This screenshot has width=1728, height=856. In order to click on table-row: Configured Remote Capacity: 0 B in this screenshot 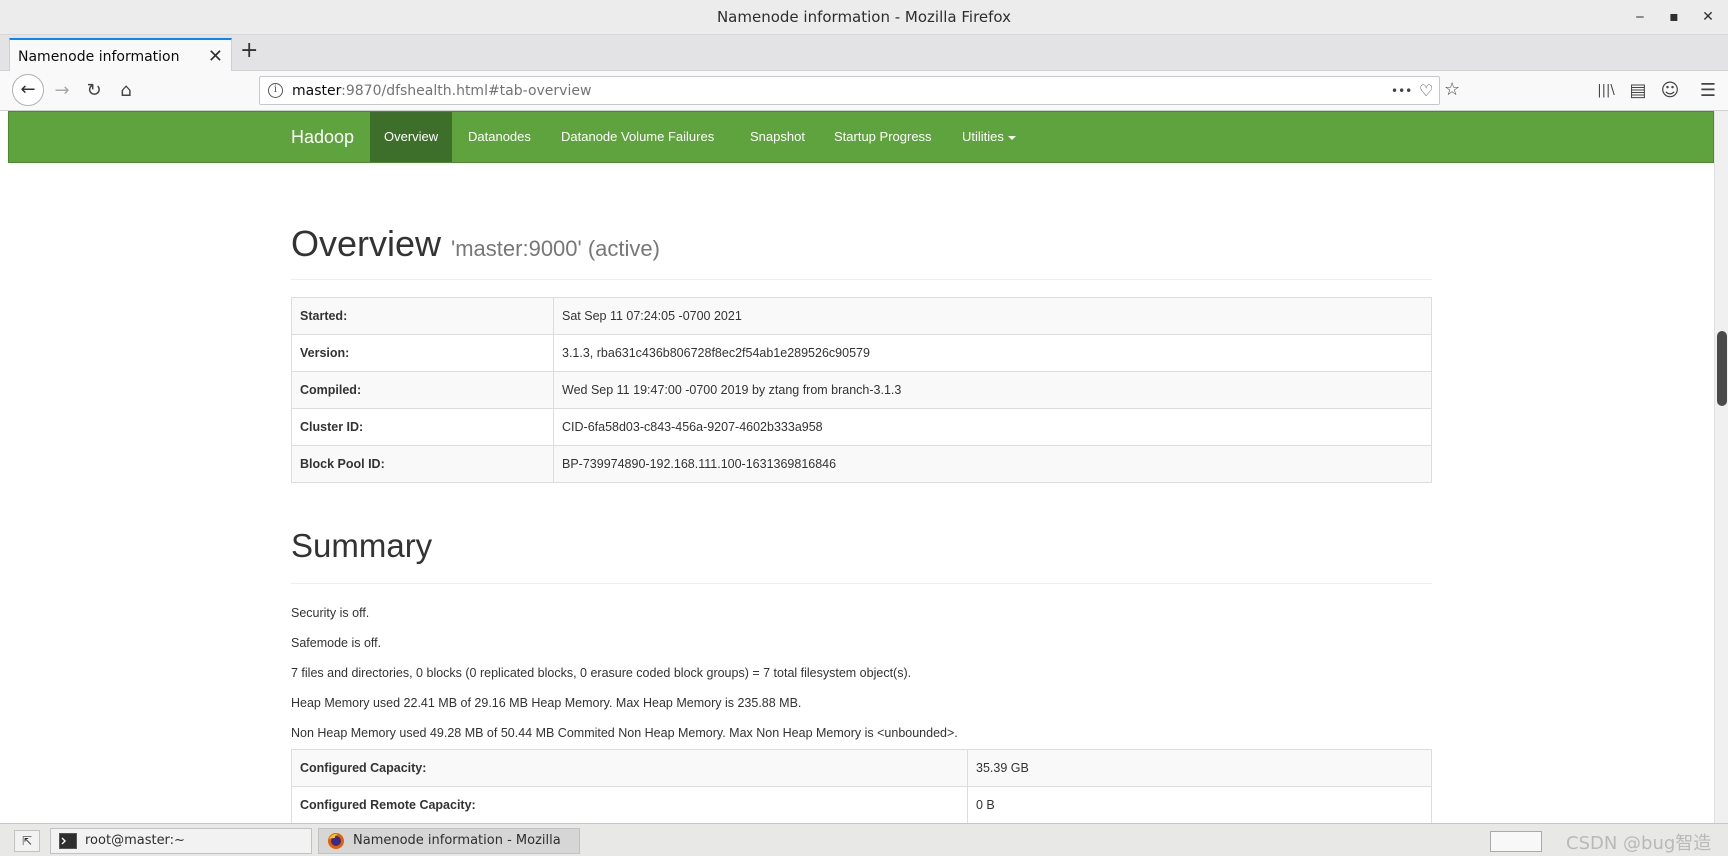, I will do `click(861, 804)`.